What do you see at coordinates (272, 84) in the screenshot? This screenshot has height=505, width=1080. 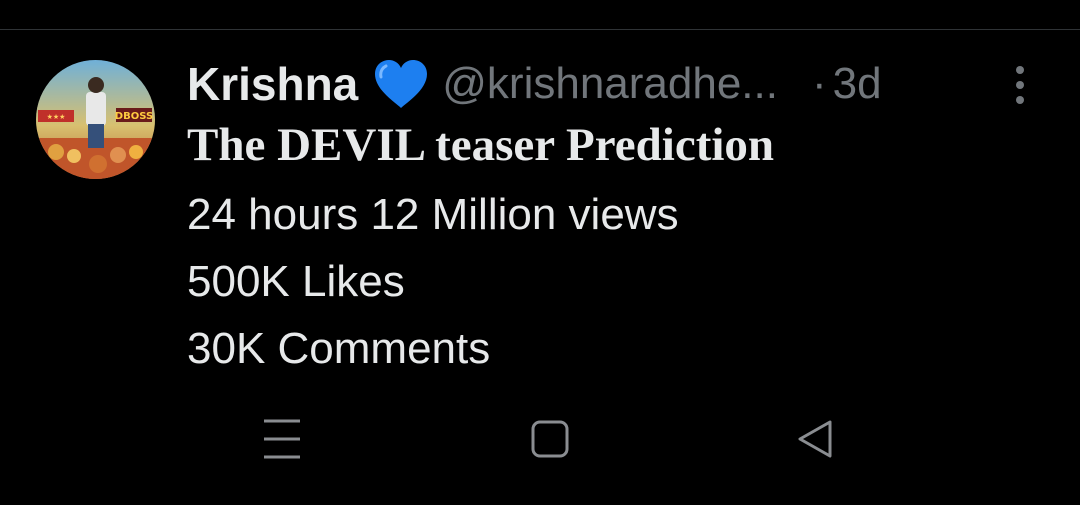 I see `display-name: Krishna` at bounding box center [272, 84].